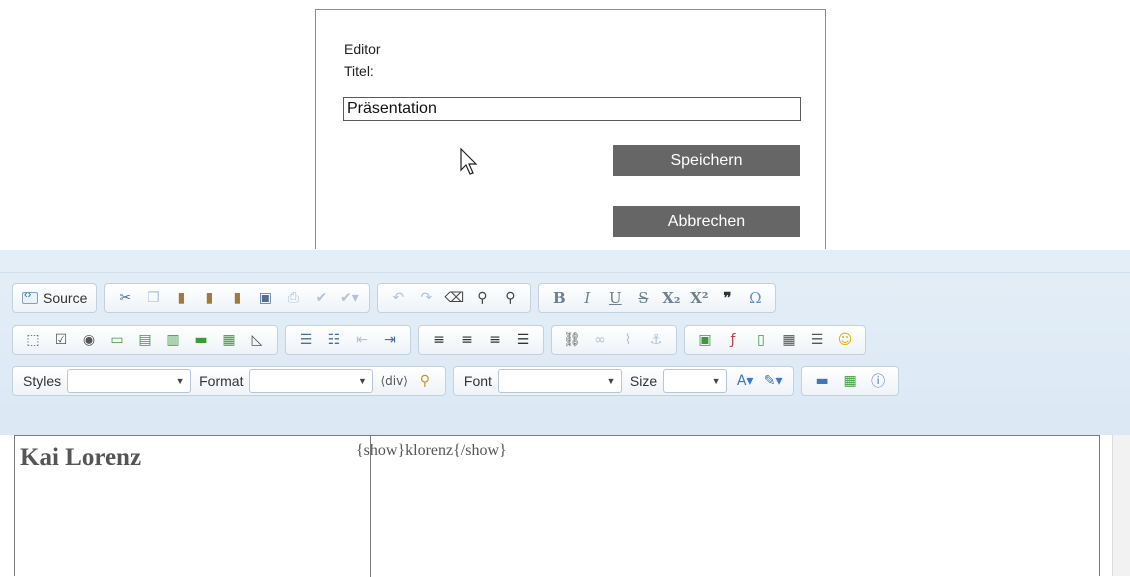 Image resolution: width=1130 pixels, height=577 pixels. Describe the element at coordinates (129, 381) in the screenshot. I see `styles-dropdown: ▼` at that location.